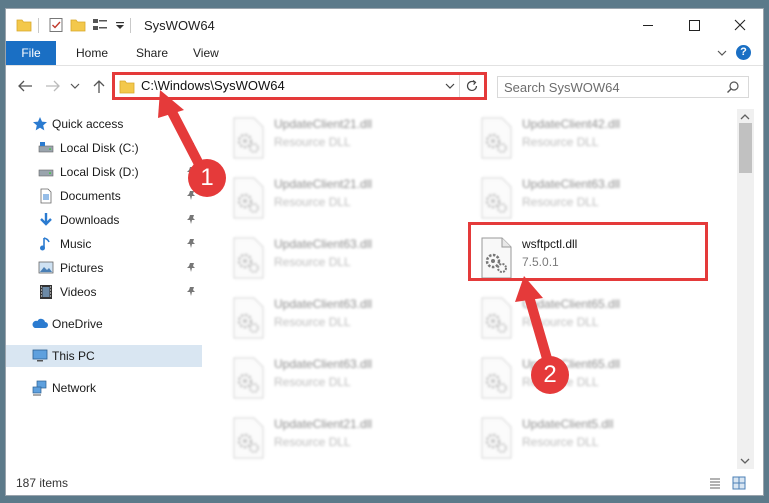  What do you see at coordinates (73, 356) in the screenshot?
I see `sidebar-item-label: This PC` at bounding box center [73, 356].